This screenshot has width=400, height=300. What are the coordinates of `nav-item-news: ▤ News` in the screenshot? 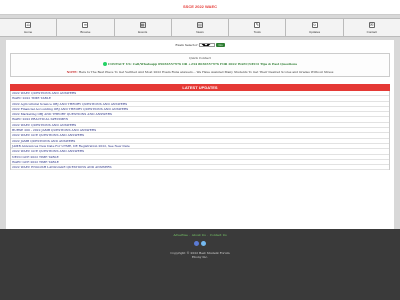 It's located at (201, 27).